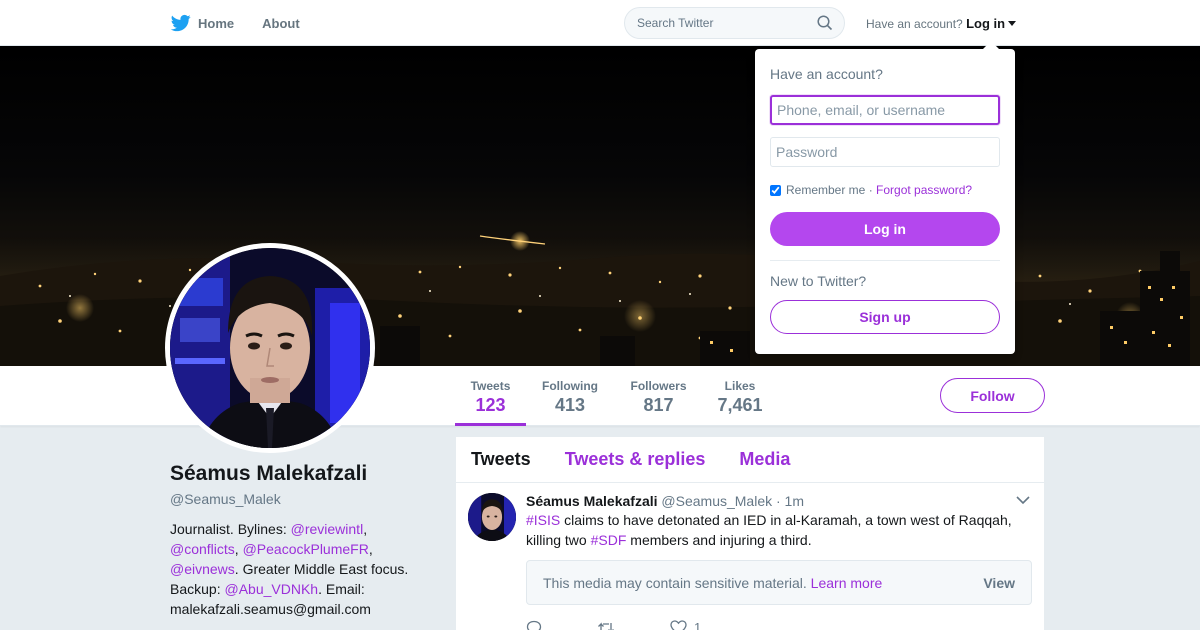 This screenshot has width=1200, height=630. I want to click on have-account-prompt: Have an account? Log in, so click(941, 23).